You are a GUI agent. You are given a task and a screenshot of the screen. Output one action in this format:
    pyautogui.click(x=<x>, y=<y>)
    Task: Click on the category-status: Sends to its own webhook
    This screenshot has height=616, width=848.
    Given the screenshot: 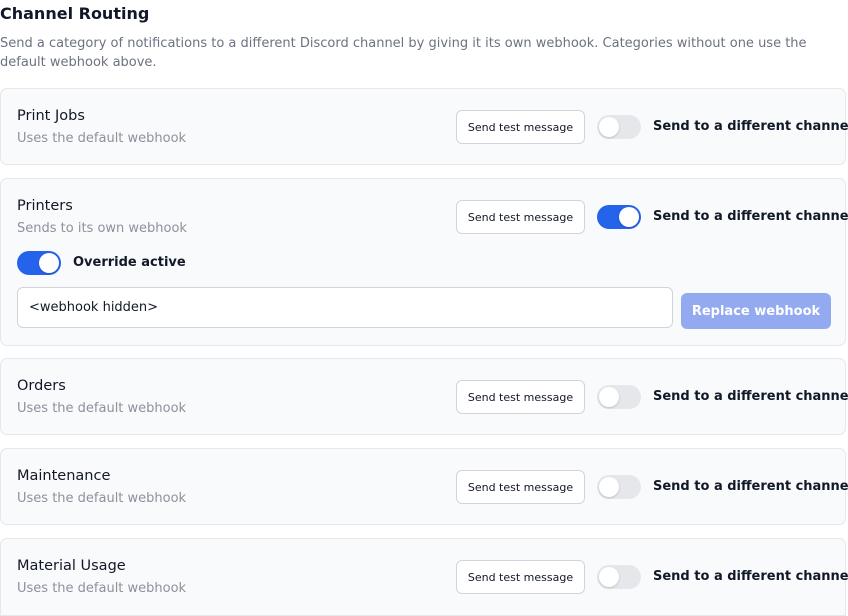 What is the action you would take?
    pyautogui.click(x=102, y=228)
    